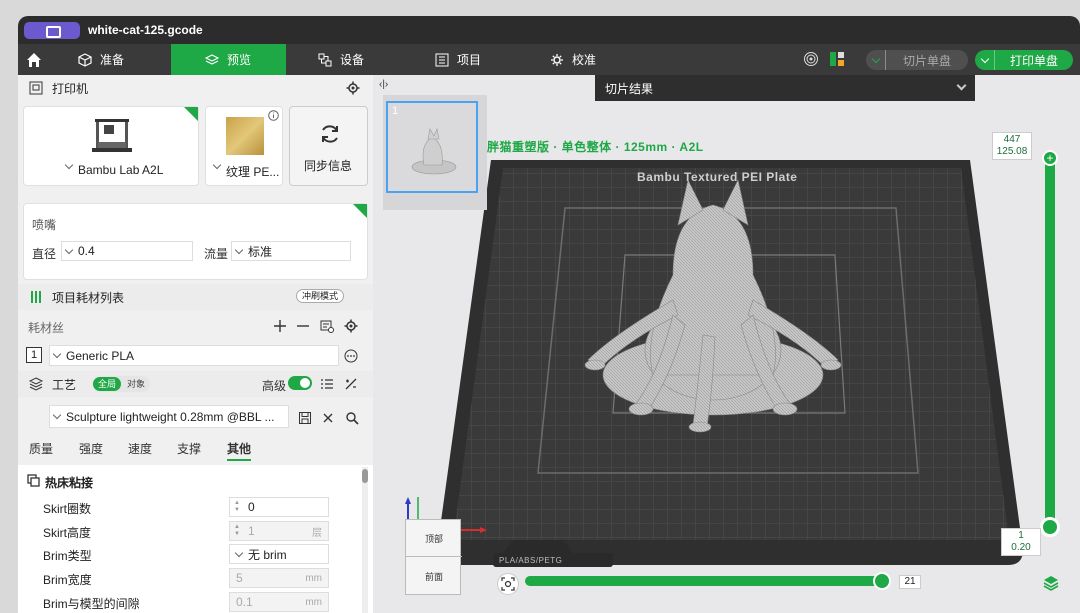 This screenshot has height=613, width=1080. I want to click on printer-selected-marker, so click(191, 114).